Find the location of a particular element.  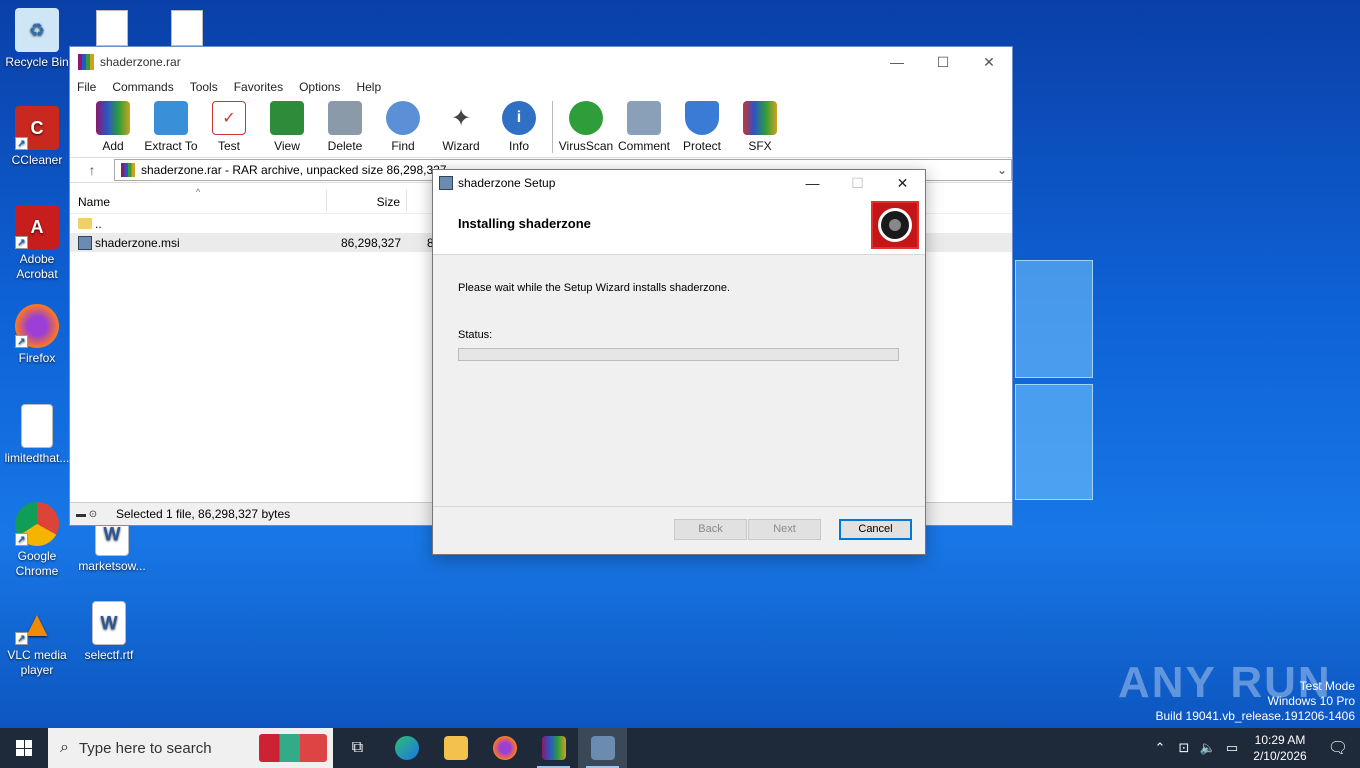

windows-icon is located at coordinates (24, 748).